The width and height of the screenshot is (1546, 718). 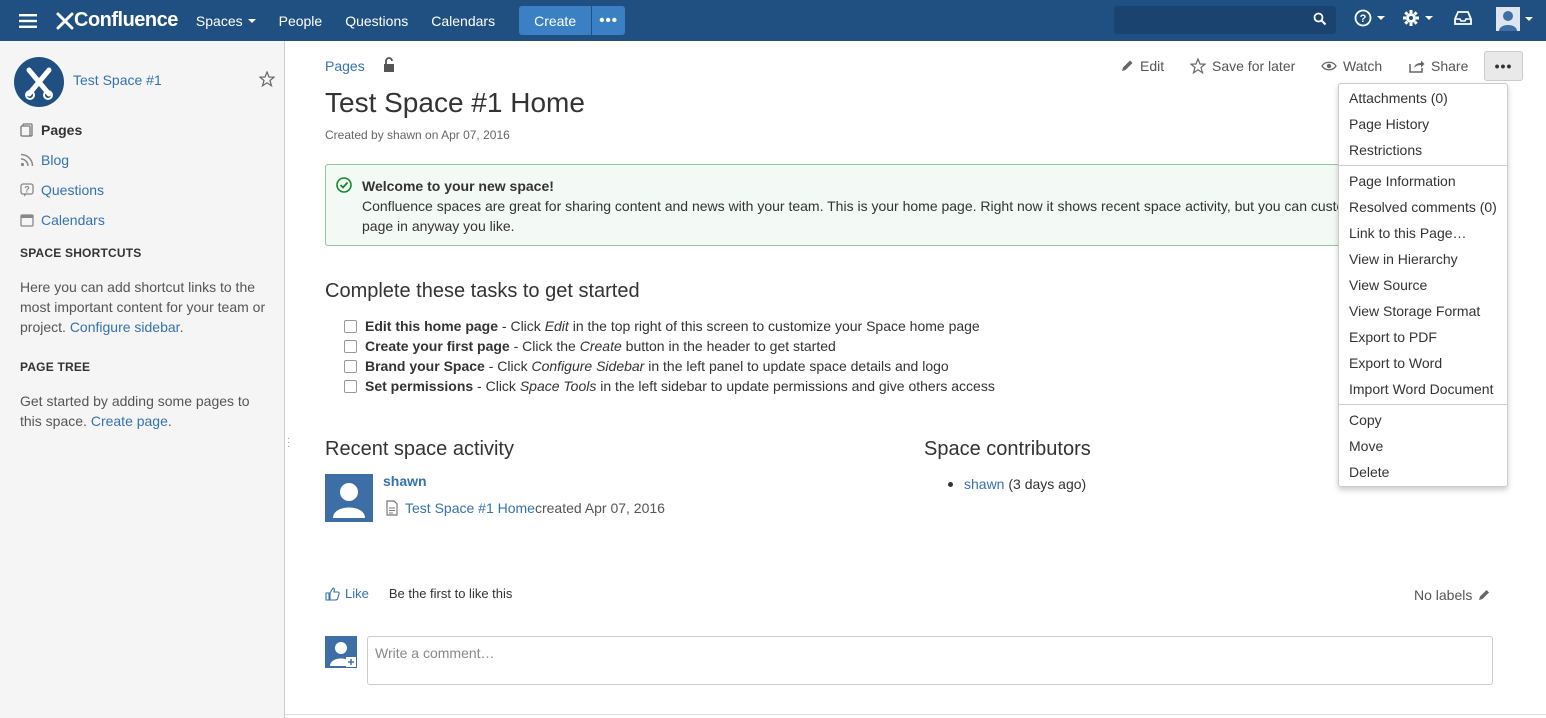 What do you see at coordinates (1514, 19) in the screenshot?
I see `user-menu` at bounding box center [1514, 19].